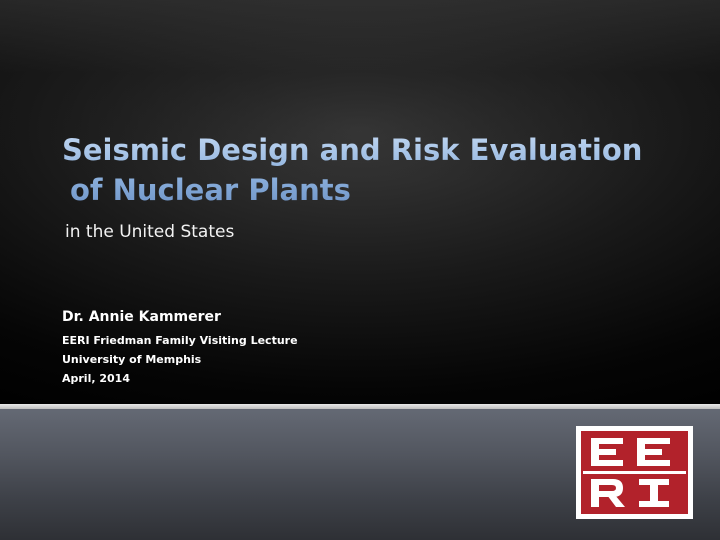 The height and width of the screenshot is (540, 720). Describe the element at coordinates (180, 340) in the screenshot. I see `event-name: EERI Friedman Family Visiting Lecture` at that location.